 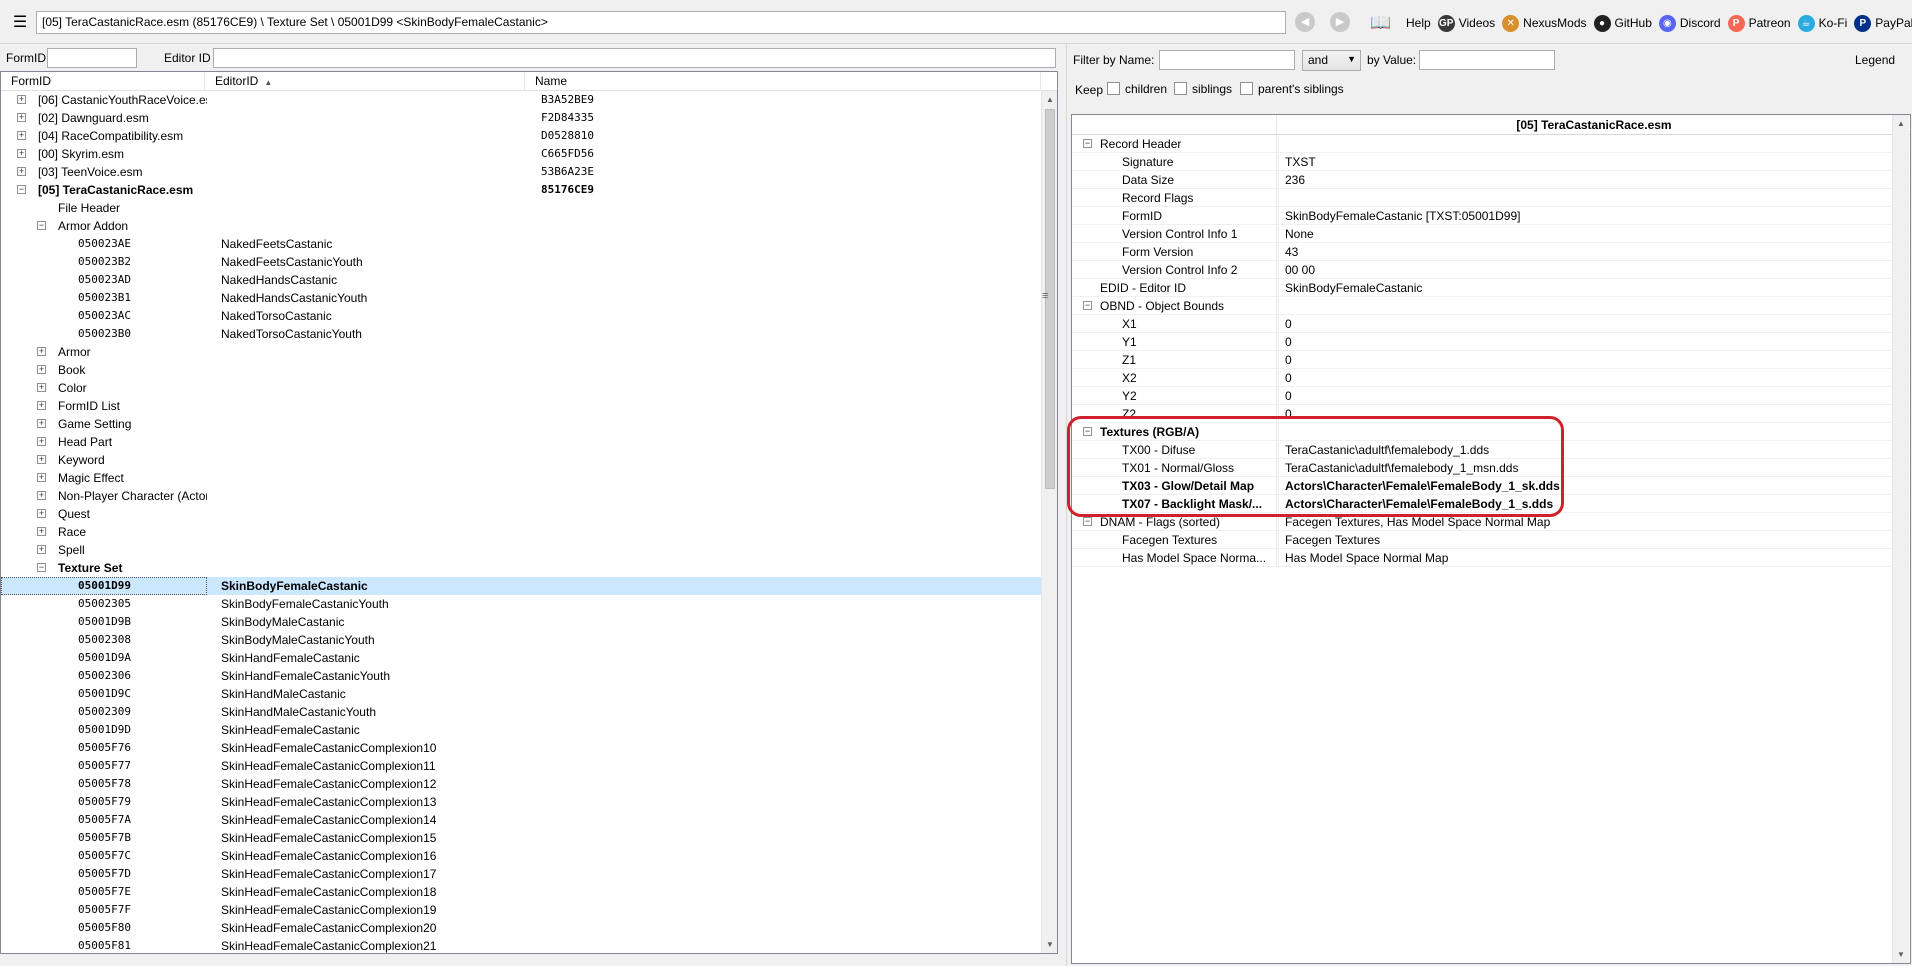 What do you see at coordinates (521, 406) in the screenshot?
I see `tree-row: + FormID List` at bounding box center [521, 406].